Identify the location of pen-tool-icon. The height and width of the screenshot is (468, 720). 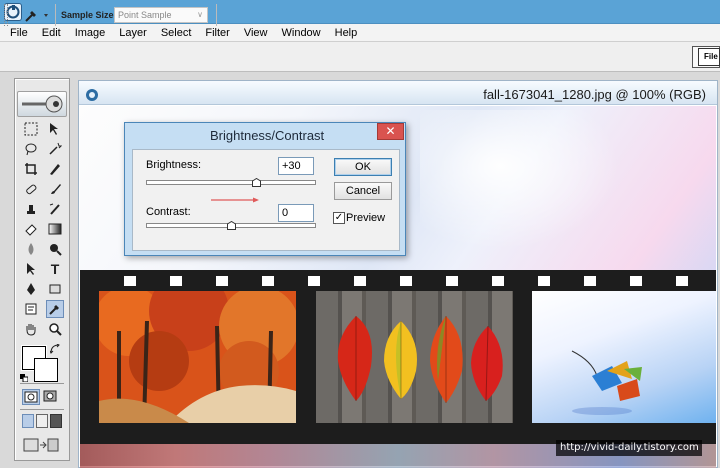
(31, 289).